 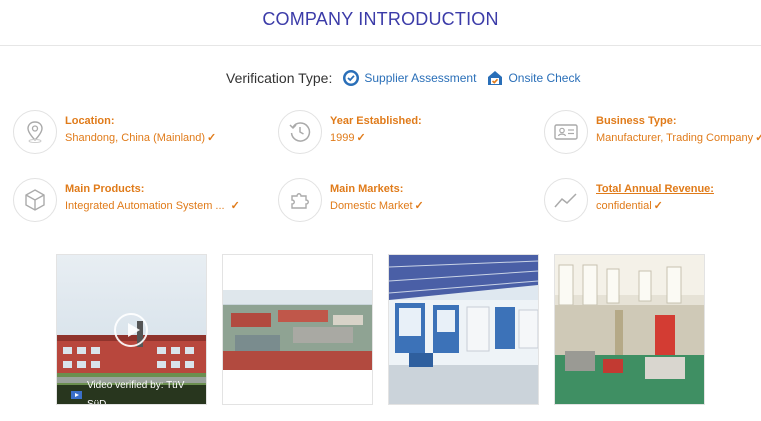 I want to click on history-clock-icon, so click(x=300, y=132).